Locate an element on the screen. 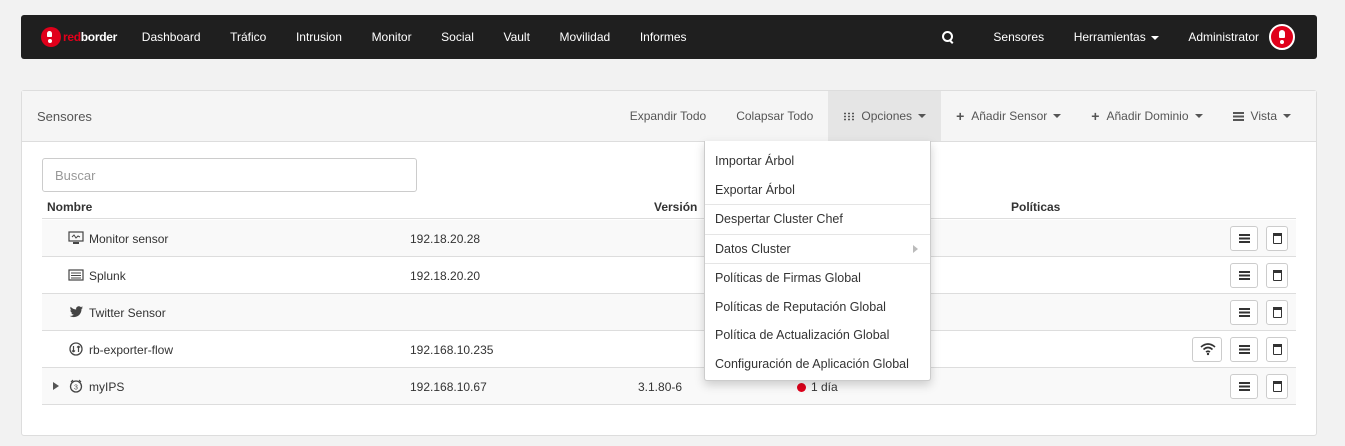  expand-all-button: Expandir Todo is located at coordinates (668, 116).